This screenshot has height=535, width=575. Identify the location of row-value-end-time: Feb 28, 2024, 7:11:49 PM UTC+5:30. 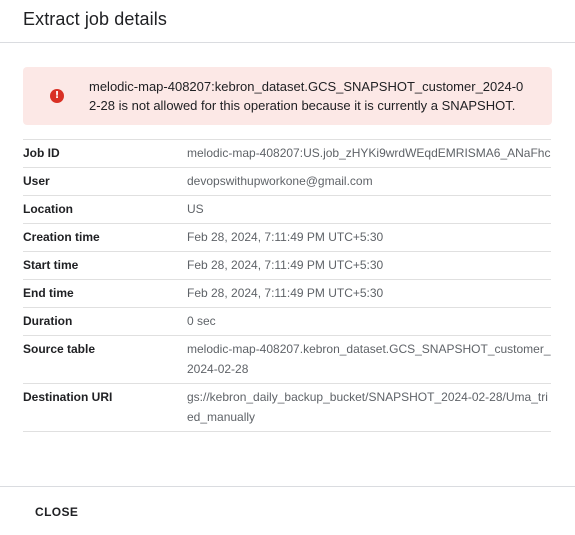
(285, 293).